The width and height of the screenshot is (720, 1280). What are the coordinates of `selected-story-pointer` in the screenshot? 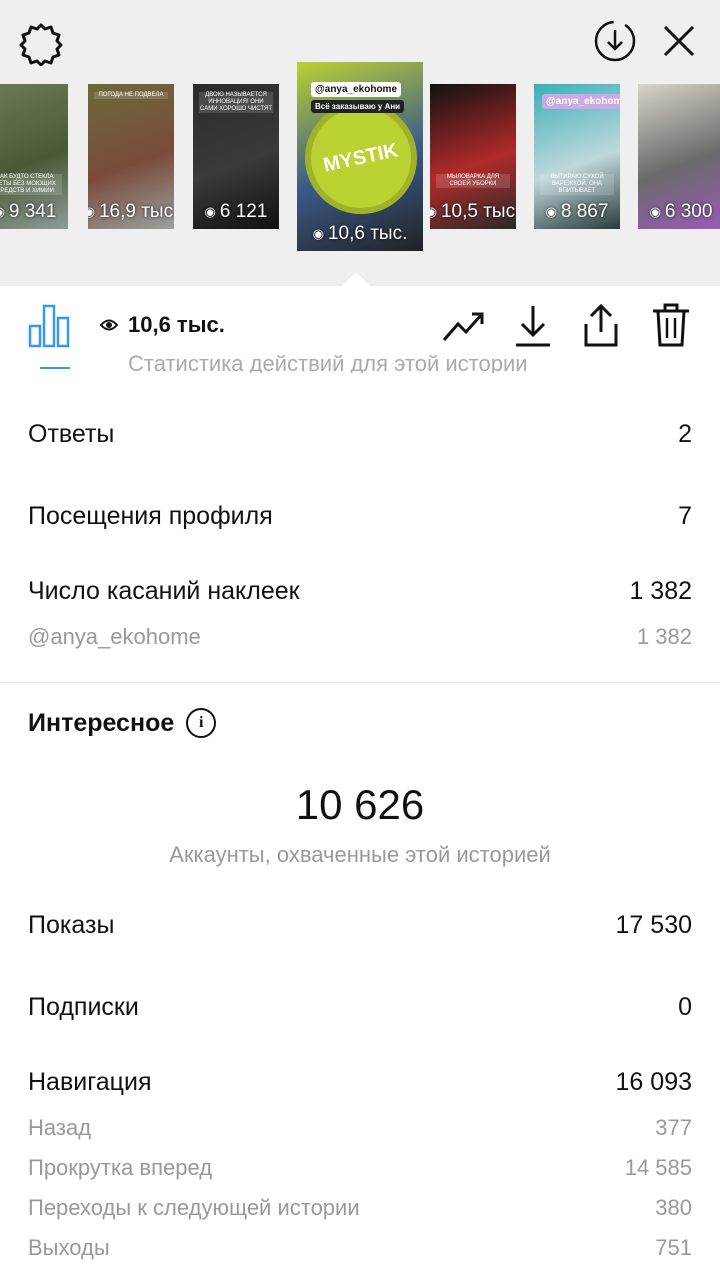 It's located at (356, 280).